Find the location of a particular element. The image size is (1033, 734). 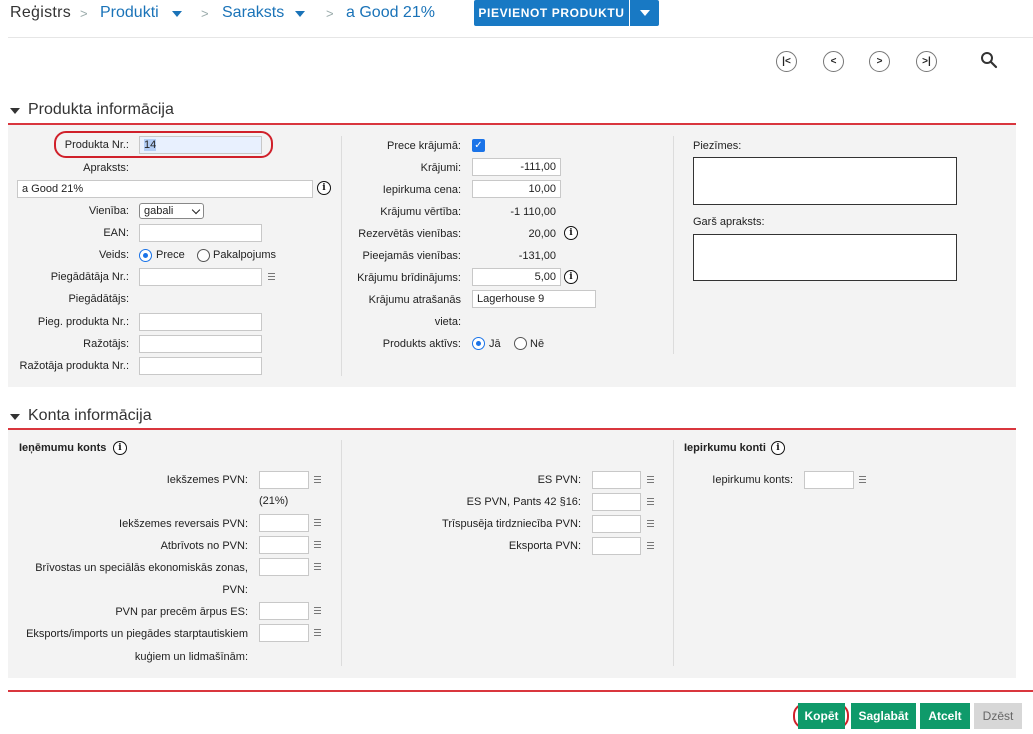

available-value: -131,00 is located at coordinates (537, 256).